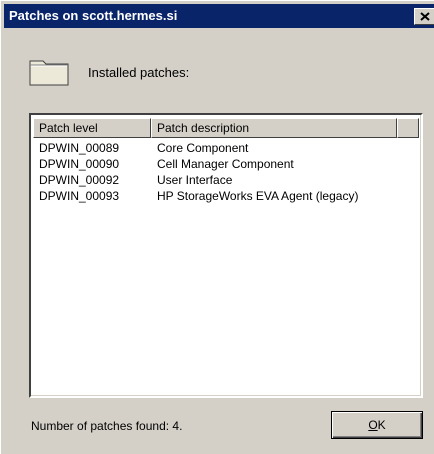  I want to click on column-header-patch-level: Patch level, so click(92, 128).